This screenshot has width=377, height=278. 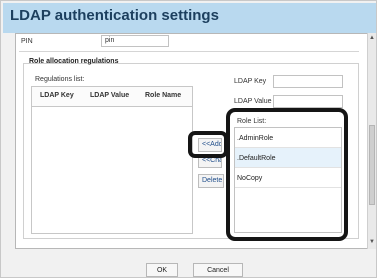 I want to click on table-header: LDAP Key LDAP Value Role Name, so click(x=112, y=97).